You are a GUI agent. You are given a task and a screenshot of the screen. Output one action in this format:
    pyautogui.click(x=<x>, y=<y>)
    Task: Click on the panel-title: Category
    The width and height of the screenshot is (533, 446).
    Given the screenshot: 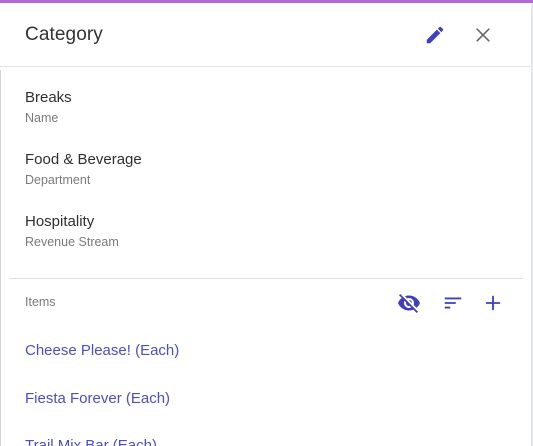 What is the action you would take?
    pyautogui.click(x=64, y=34)
    